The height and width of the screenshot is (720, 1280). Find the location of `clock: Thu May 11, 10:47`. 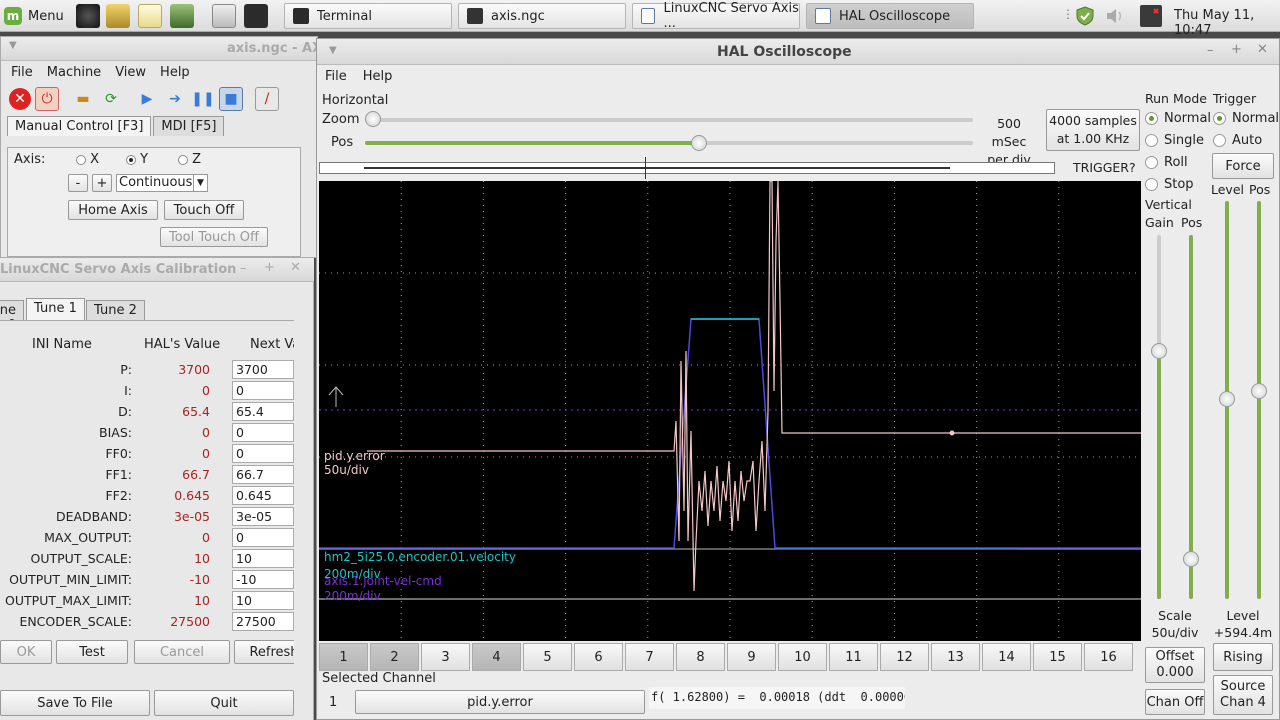

clock: Thu May 11, 10:47 is located at coordinates (1227, 23).